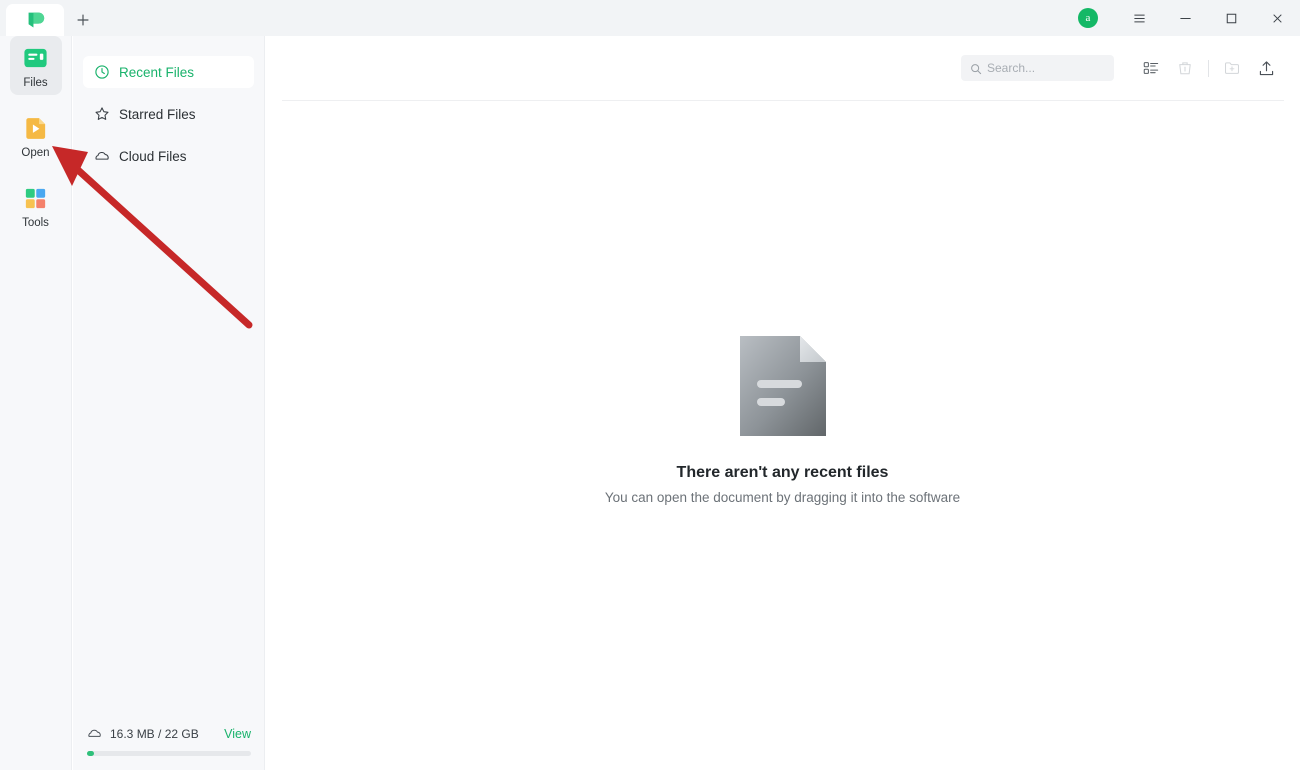  I want to click on rail-item-label: Files, so click(35, 83).